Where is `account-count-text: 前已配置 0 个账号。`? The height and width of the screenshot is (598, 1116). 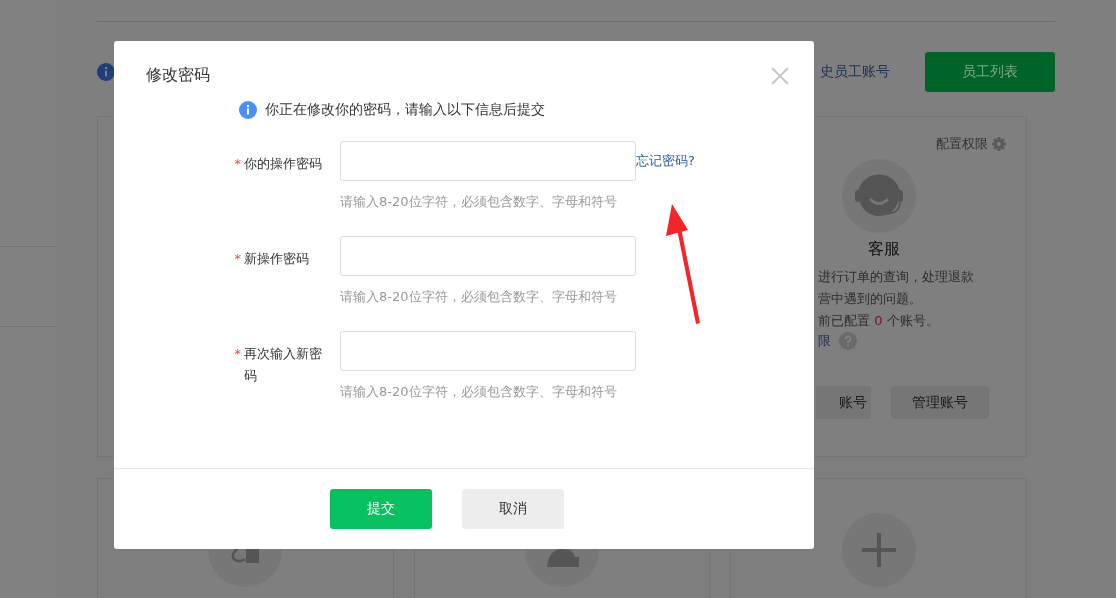
account-count-text: 前已配置 0 个账号。 is located at coordinates (879, 321).